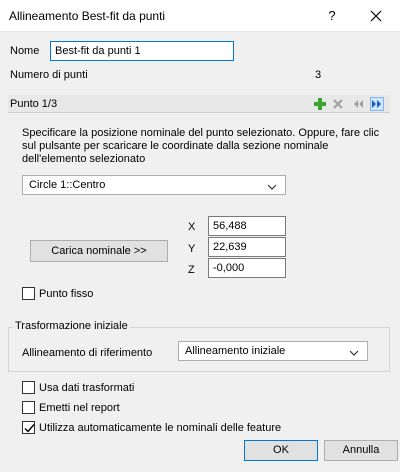 Image resolution: width=400 pixels, height=472 pixels. Describe the element at coordinates (28, 293) in the screenshot. I see `fixed-point-checkbox` at that location.